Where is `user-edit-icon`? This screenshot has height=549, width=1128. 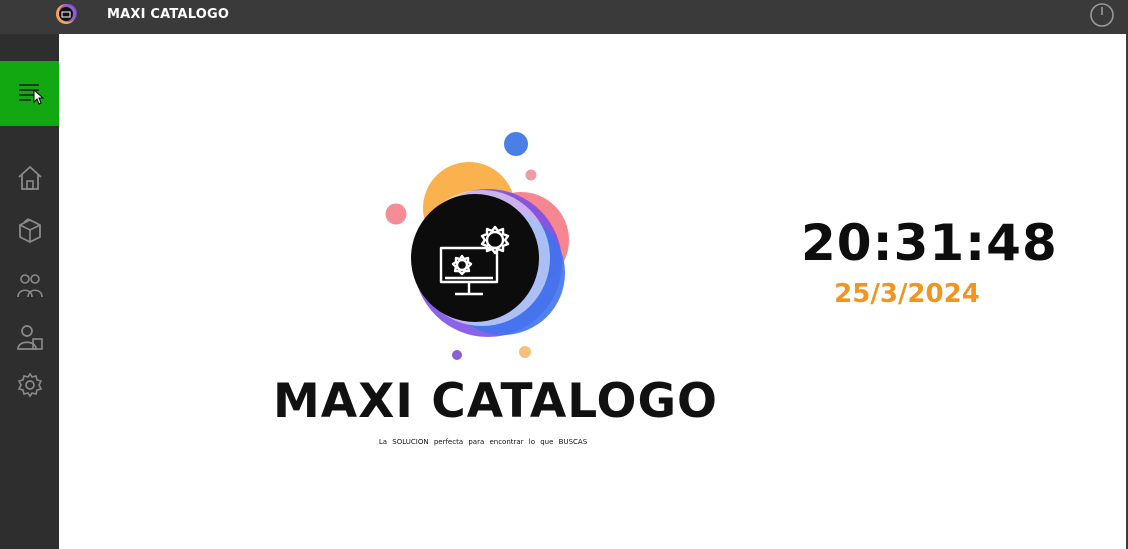 user-edit-icon is located at coordinates (30, 337).